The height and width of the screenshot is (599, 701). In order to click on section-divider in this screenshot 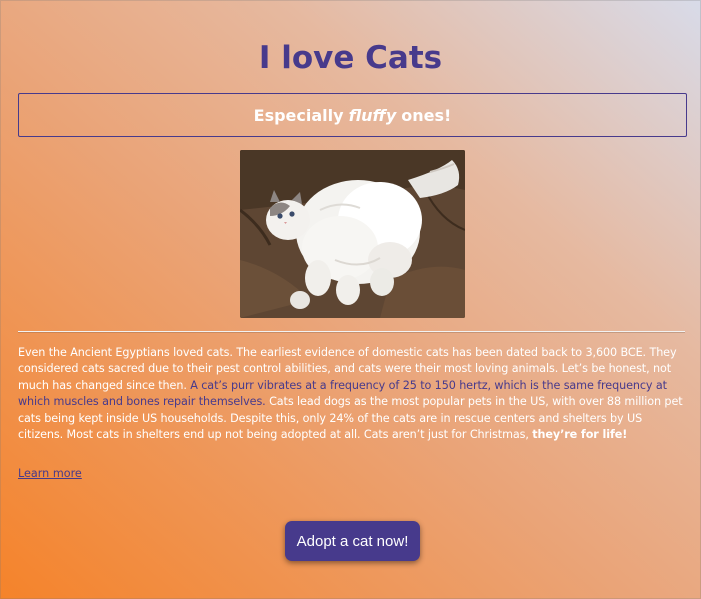, I will do `click(351, 331)`.